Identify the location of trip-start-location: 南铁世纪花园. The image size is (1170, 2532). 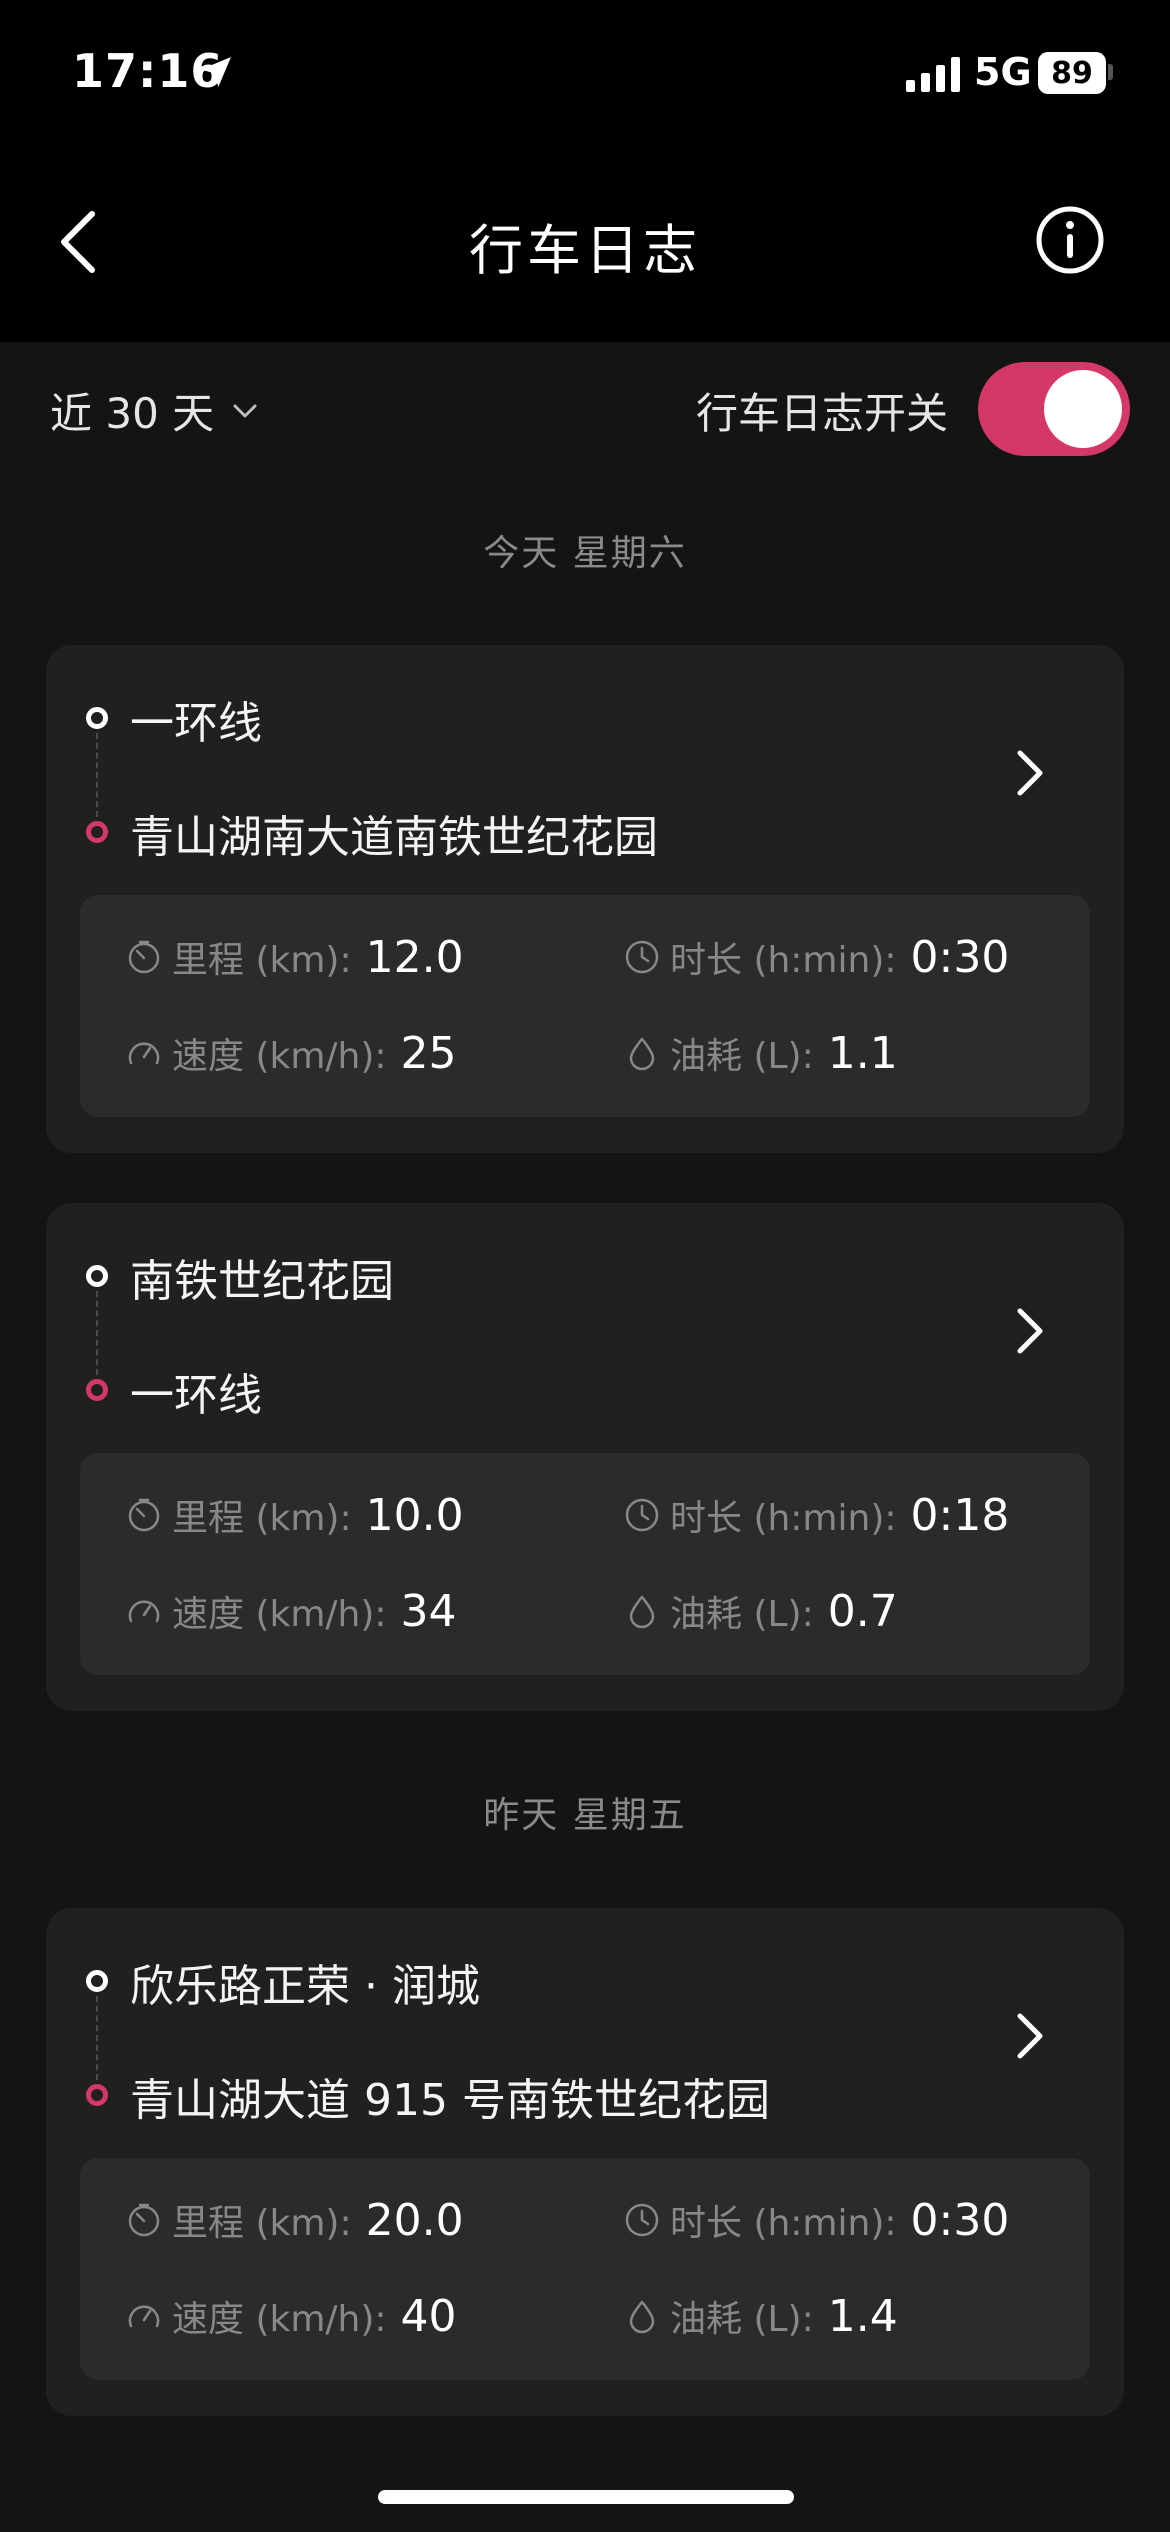
(262, 1281).